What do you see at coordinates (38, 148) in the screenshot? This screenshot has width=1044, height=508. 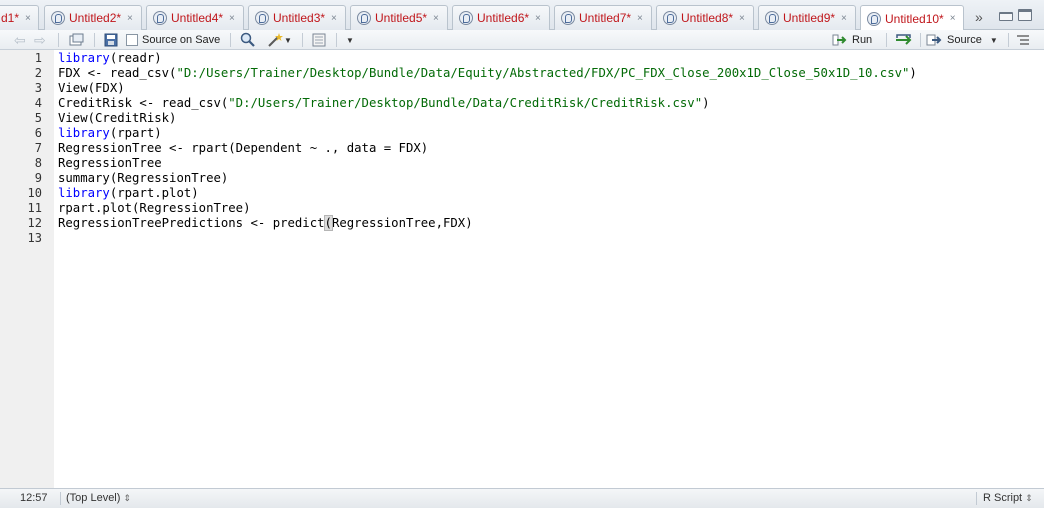 I see `line-number: 7` at bounding box center [38, 148].